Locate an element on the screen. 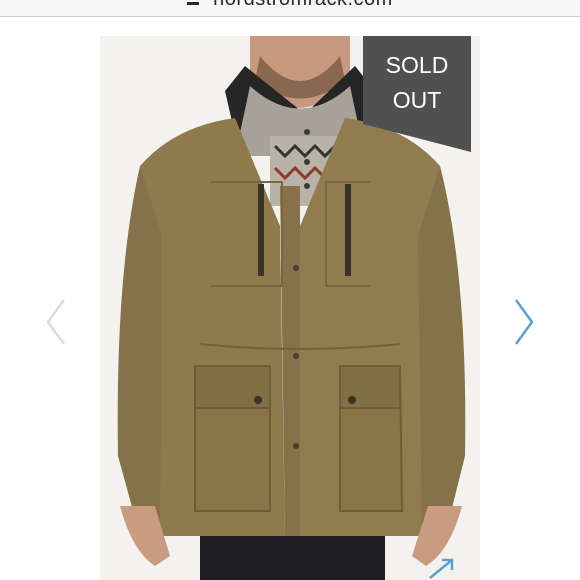 This screenshot has height=580, width=580. url-label: nordstromrack.com is located at coordinates (303, 5).